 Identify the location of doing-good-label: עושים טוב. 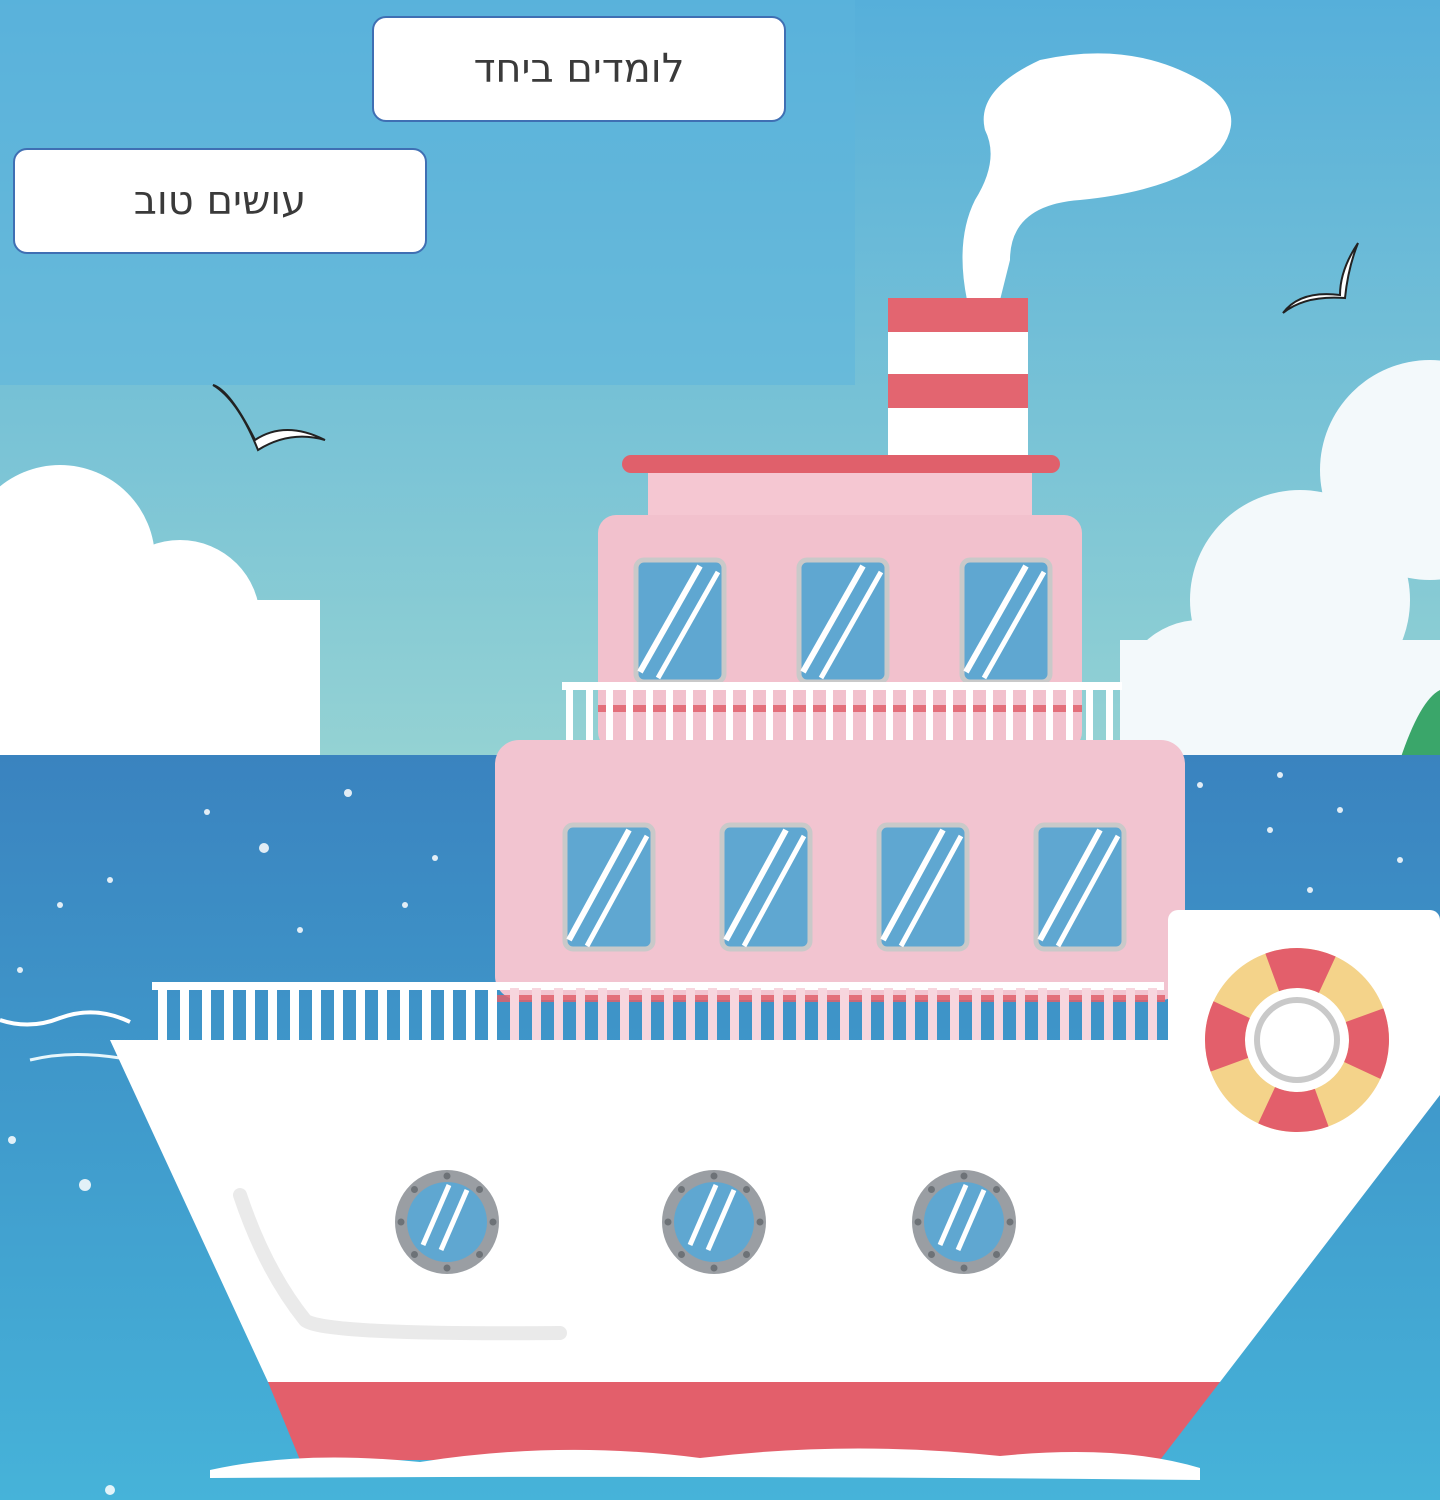
(220, 201).